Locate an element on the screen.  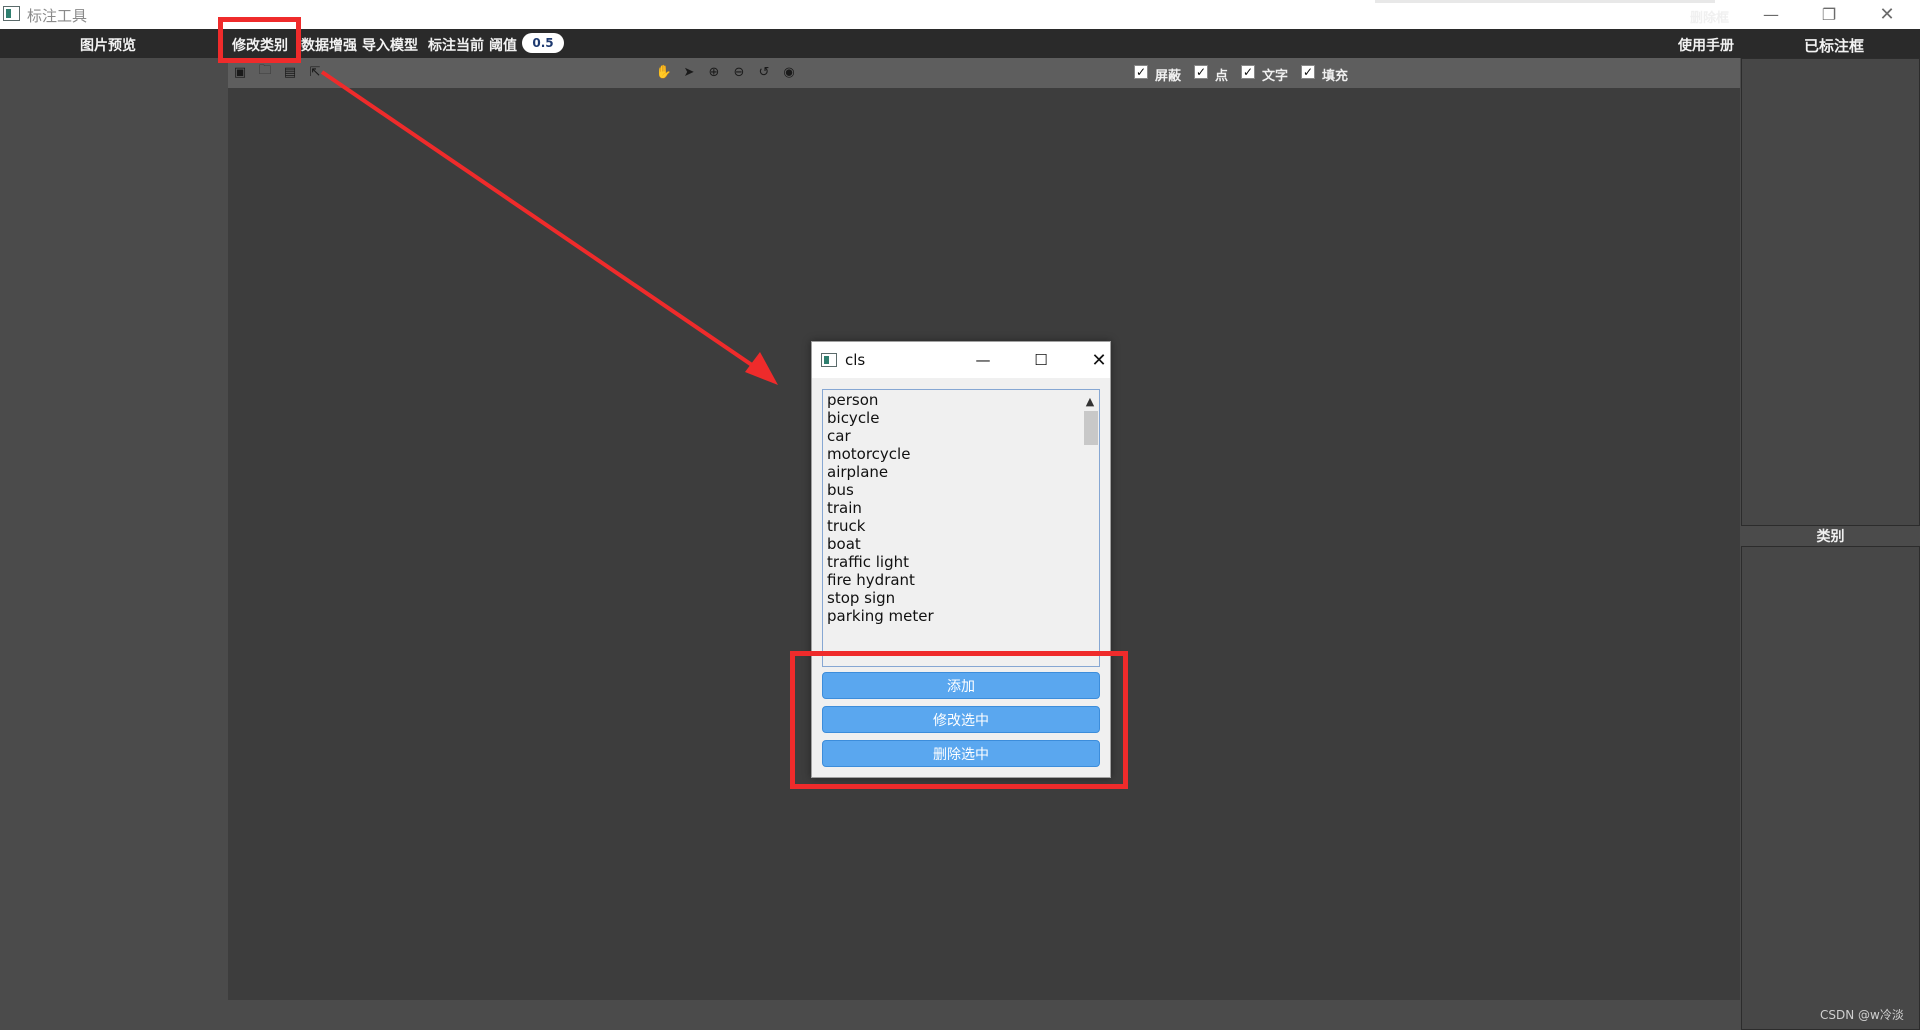
folder-icon: 🗀 is located at coordinates (265, 71).